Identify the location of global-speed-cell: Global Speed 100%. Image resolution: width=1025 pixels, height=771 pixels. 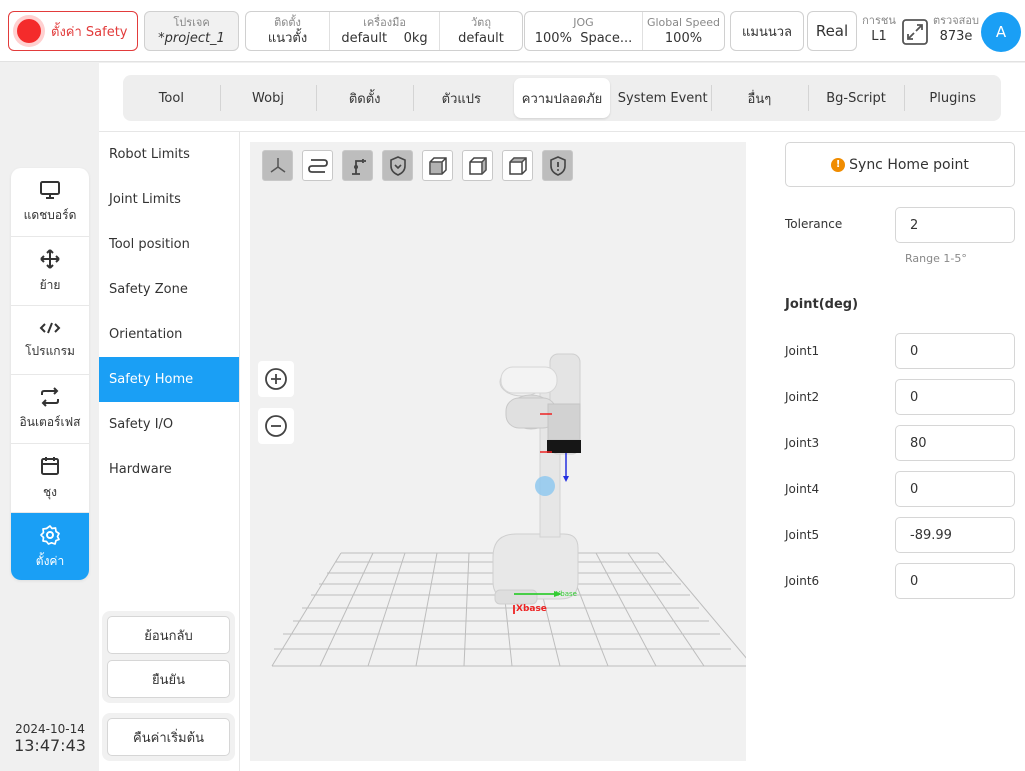
(683, 31).